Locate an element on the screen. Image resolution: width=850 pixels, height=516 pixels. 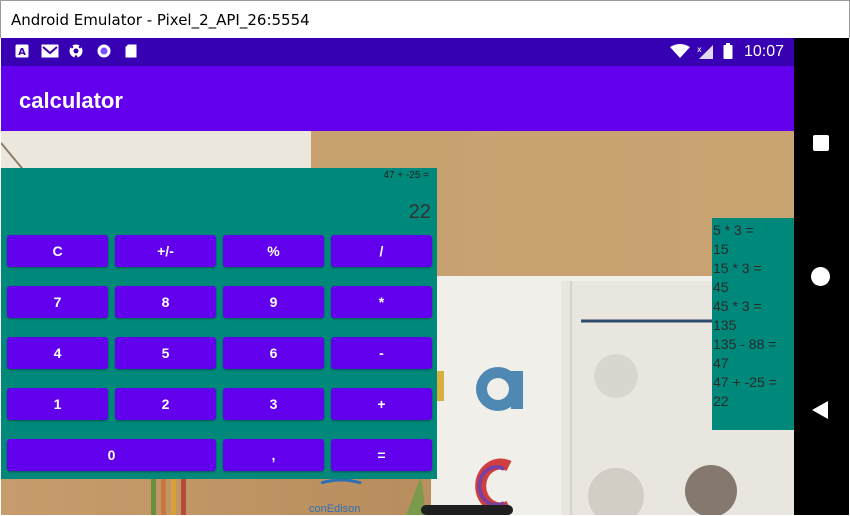
history-line: 5 * 3 = is located at coordinates (733, 230).